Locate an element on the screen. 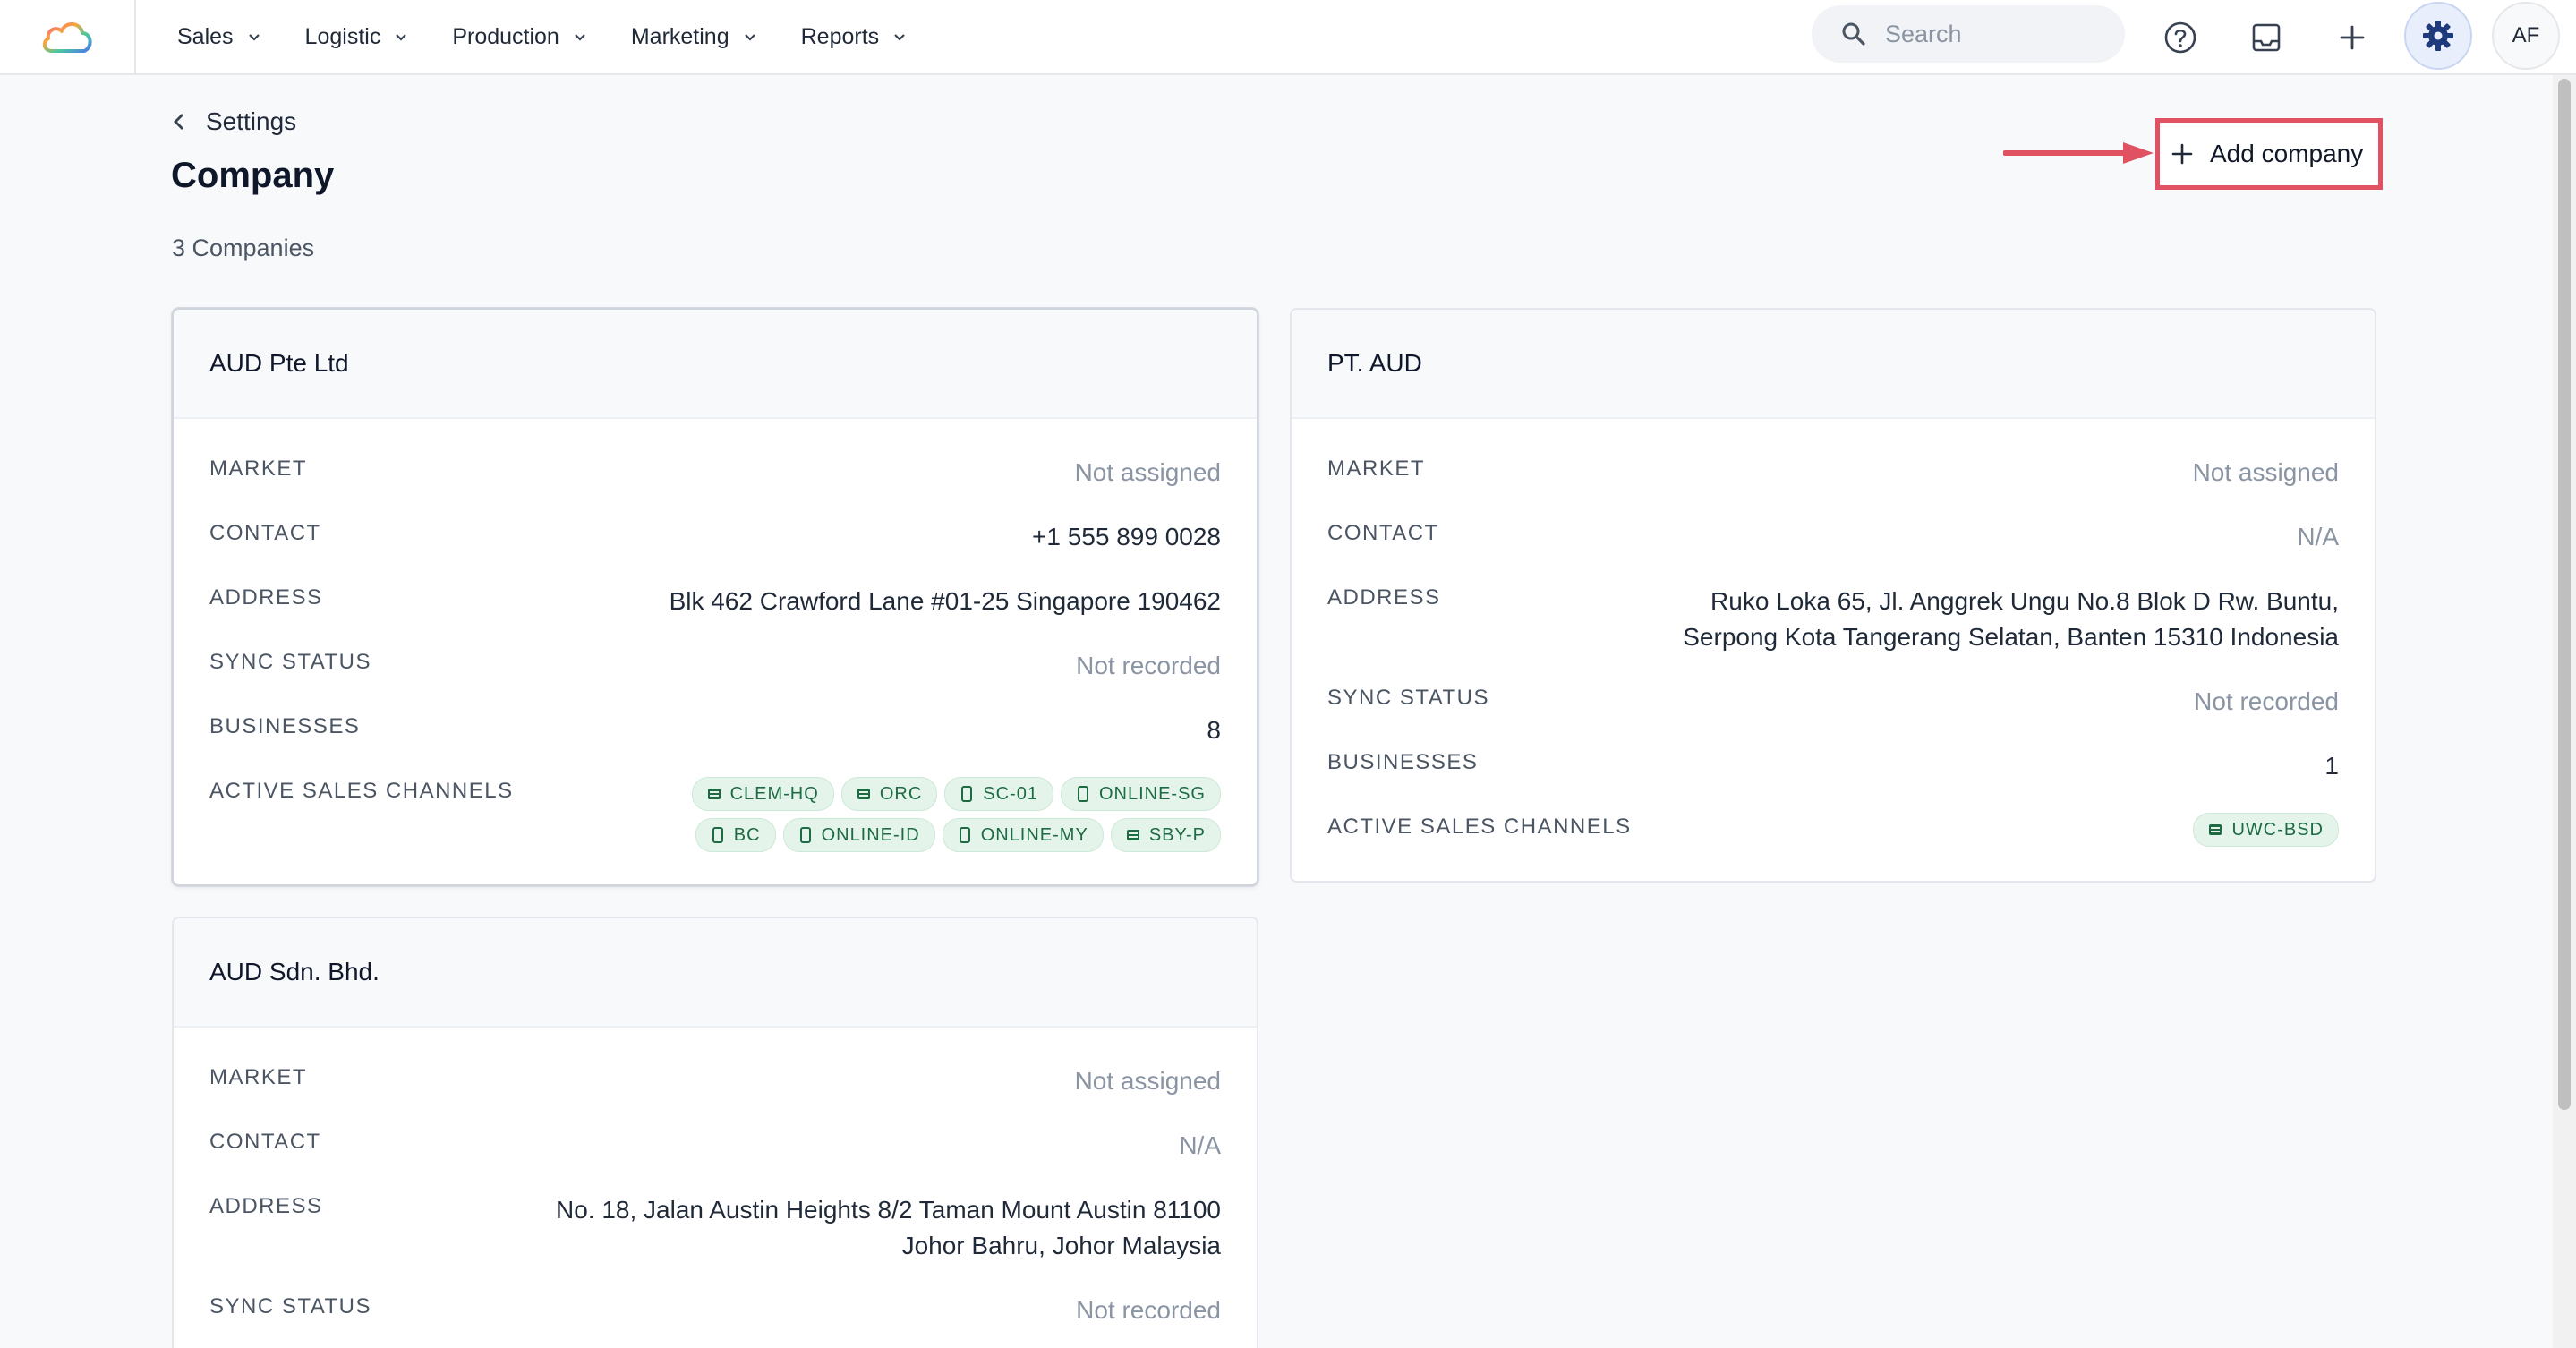 The height and width of the screenshot is (1348, 2576). nav-production: Production is located at coordinates (520, 37).